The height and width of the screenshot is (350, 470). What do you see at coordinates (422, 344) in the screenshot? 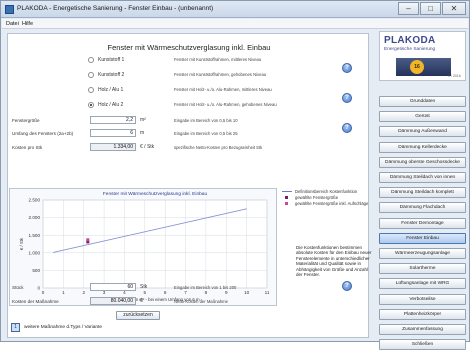
I see `nav-button-schließen: Schließen` at bounding box center [422, 344].